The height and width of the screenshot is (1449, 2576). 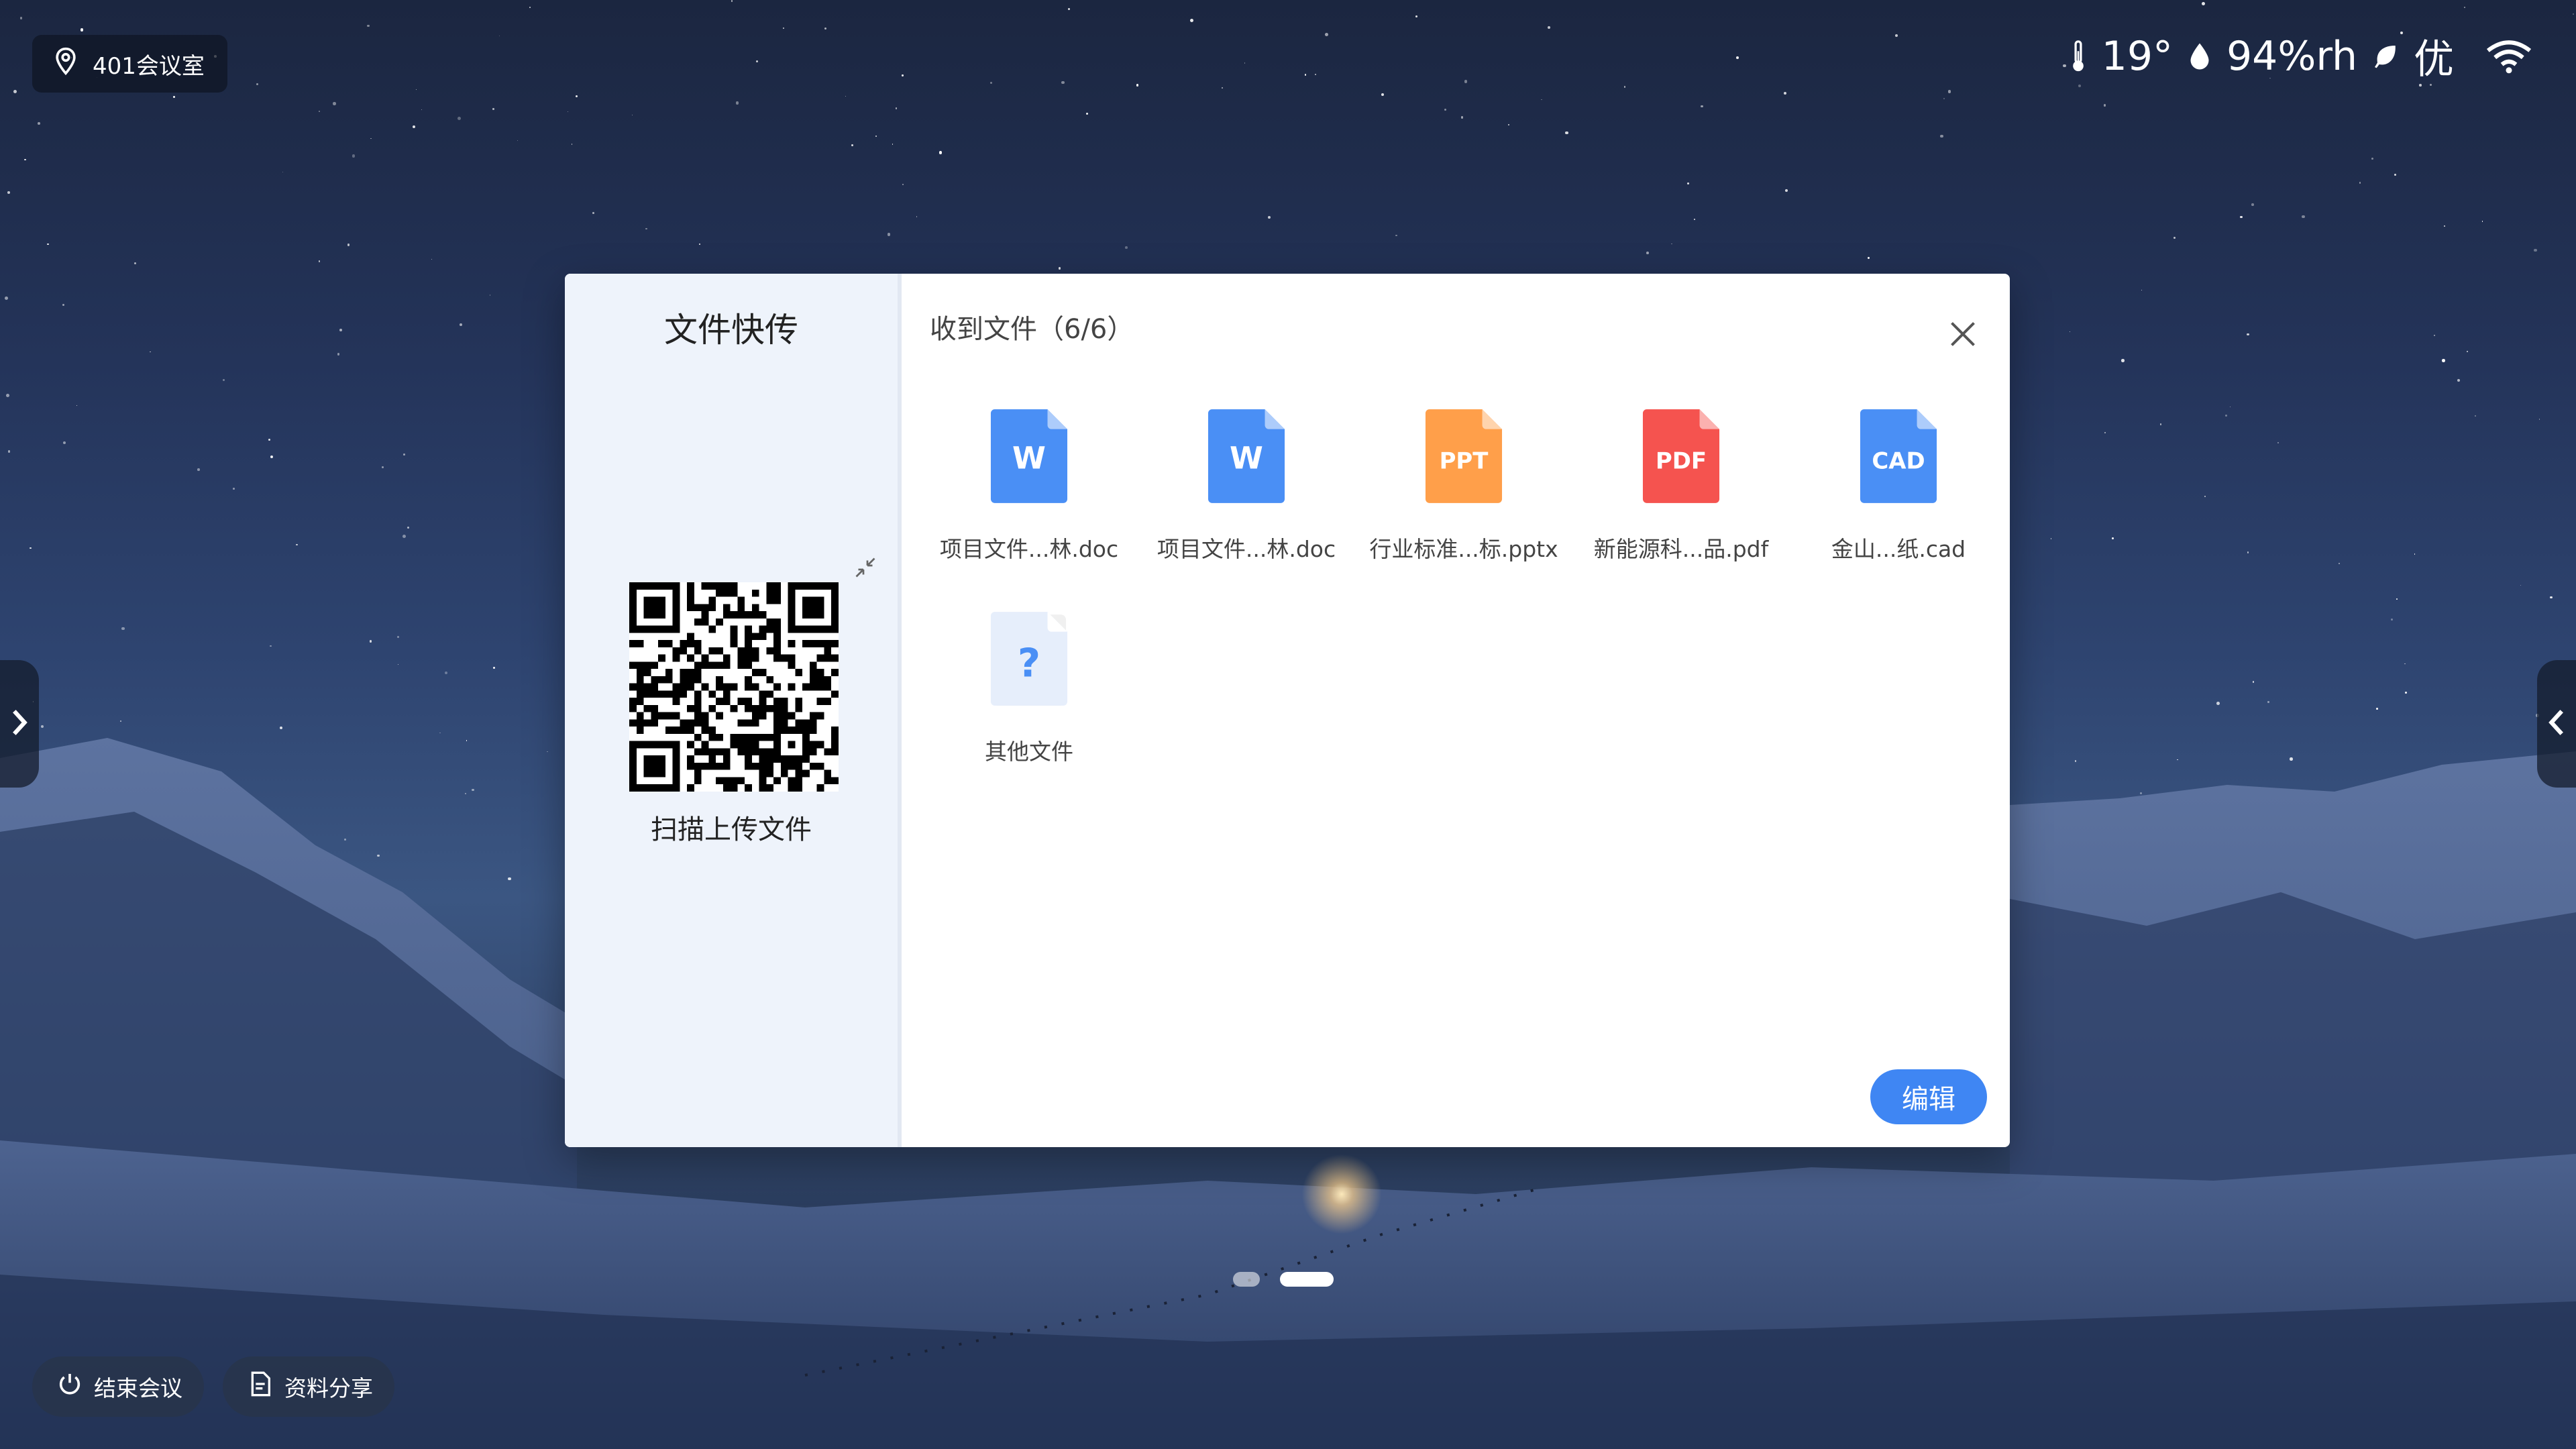 I want to click on panel-title: 文件快传, so click(x=731, y=330).